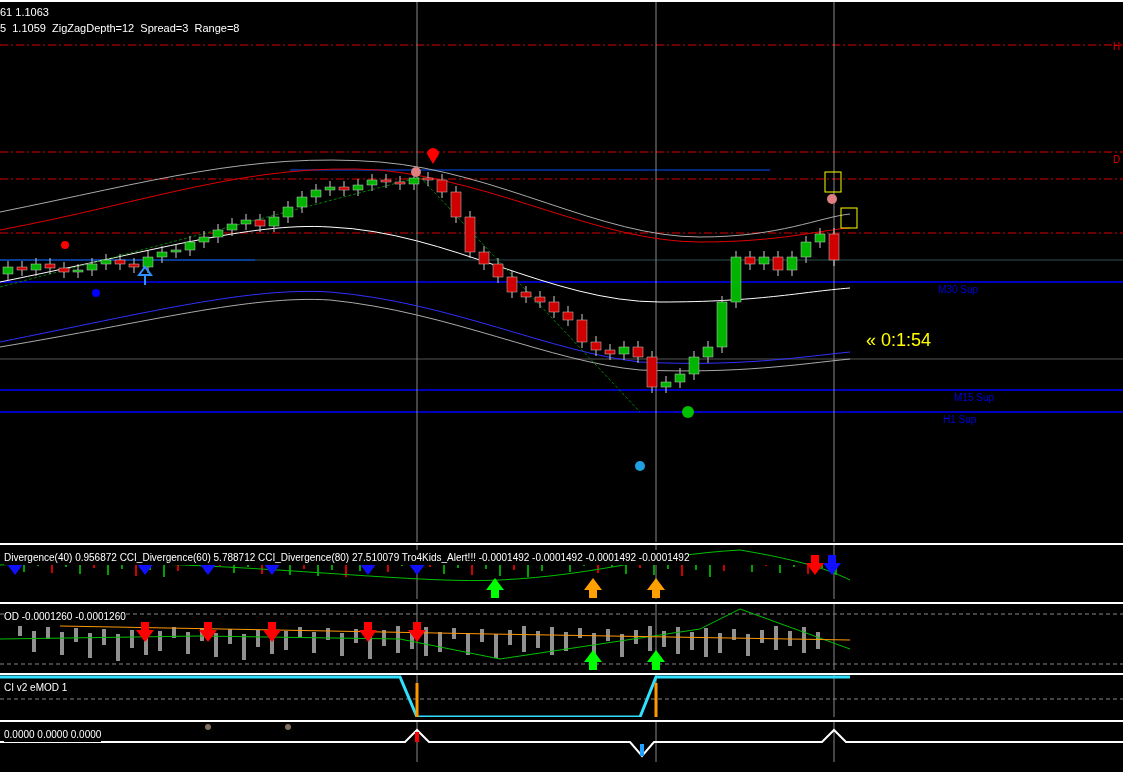 The height and width of the screenshot is (772, 1123). Describe the element at coordinates (899, 340) in the screenshot. I see `candle-timer-text: « 0:1:54` at that location.